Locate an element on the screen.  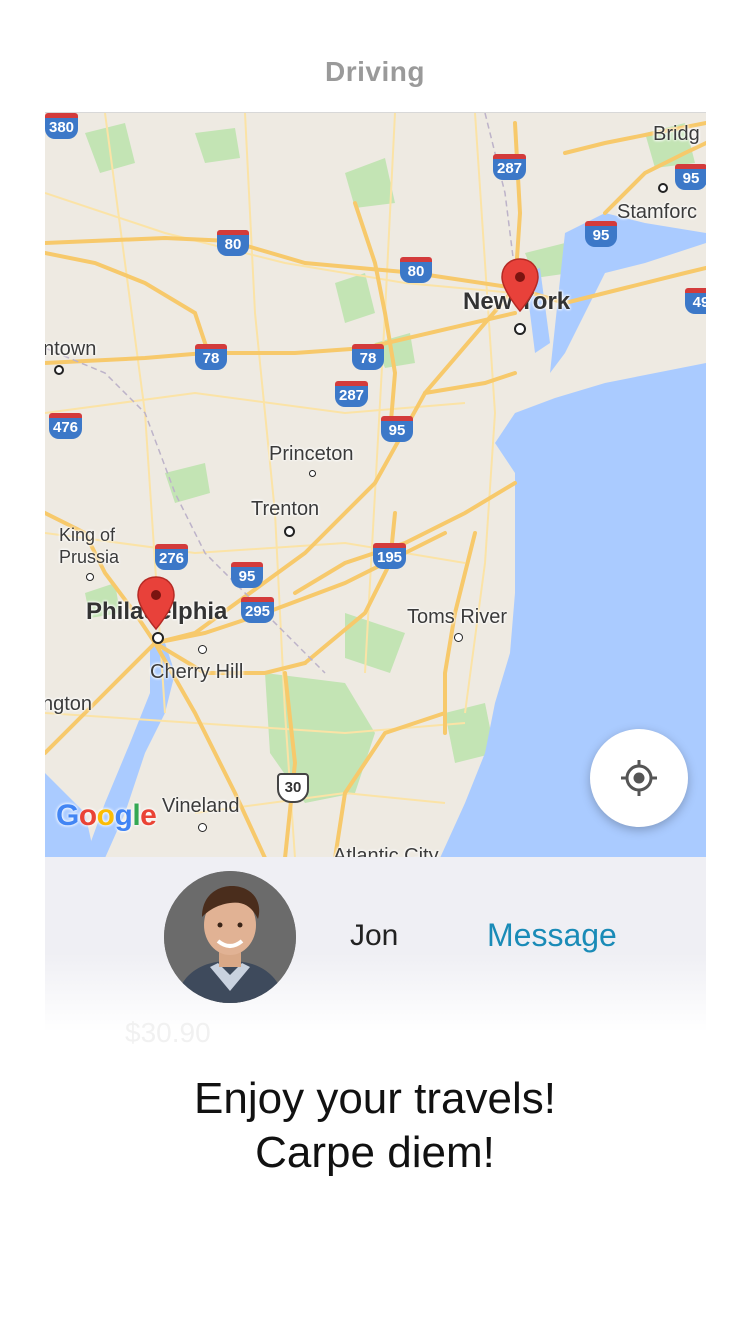
shield-i495: 49 is located at coordinates (695, 301).